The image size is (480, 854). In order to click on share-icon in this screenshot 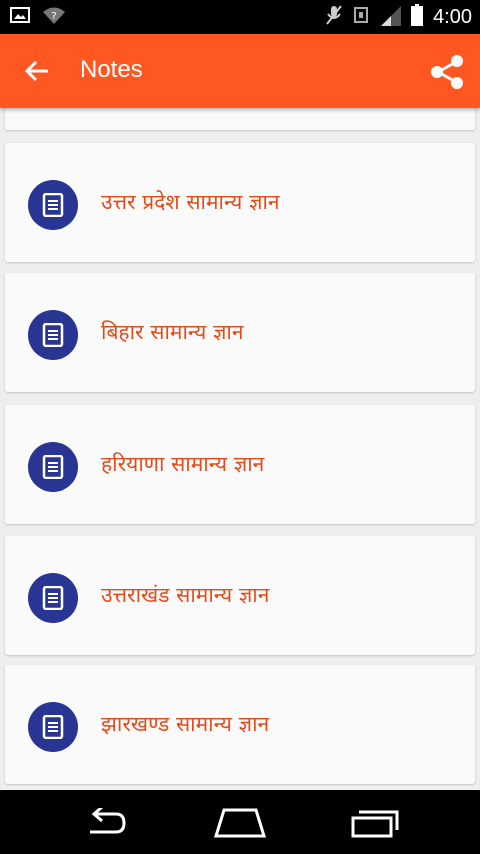, I will do `click(447, 74)`.